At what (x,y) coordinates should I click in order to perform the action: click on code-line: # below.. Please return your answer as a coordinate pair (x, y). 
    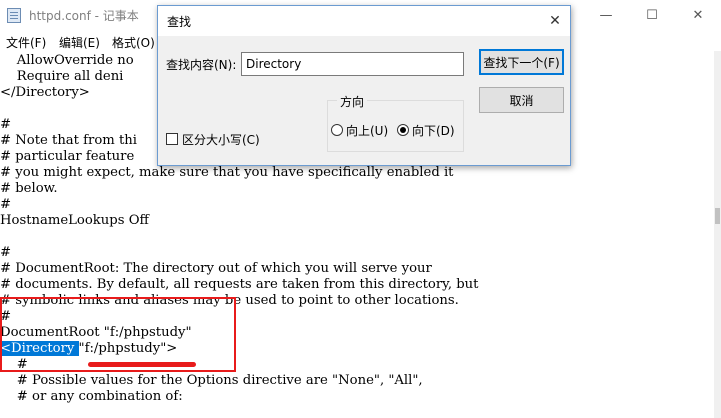
    Looking at the image, I should click on (29, 188).